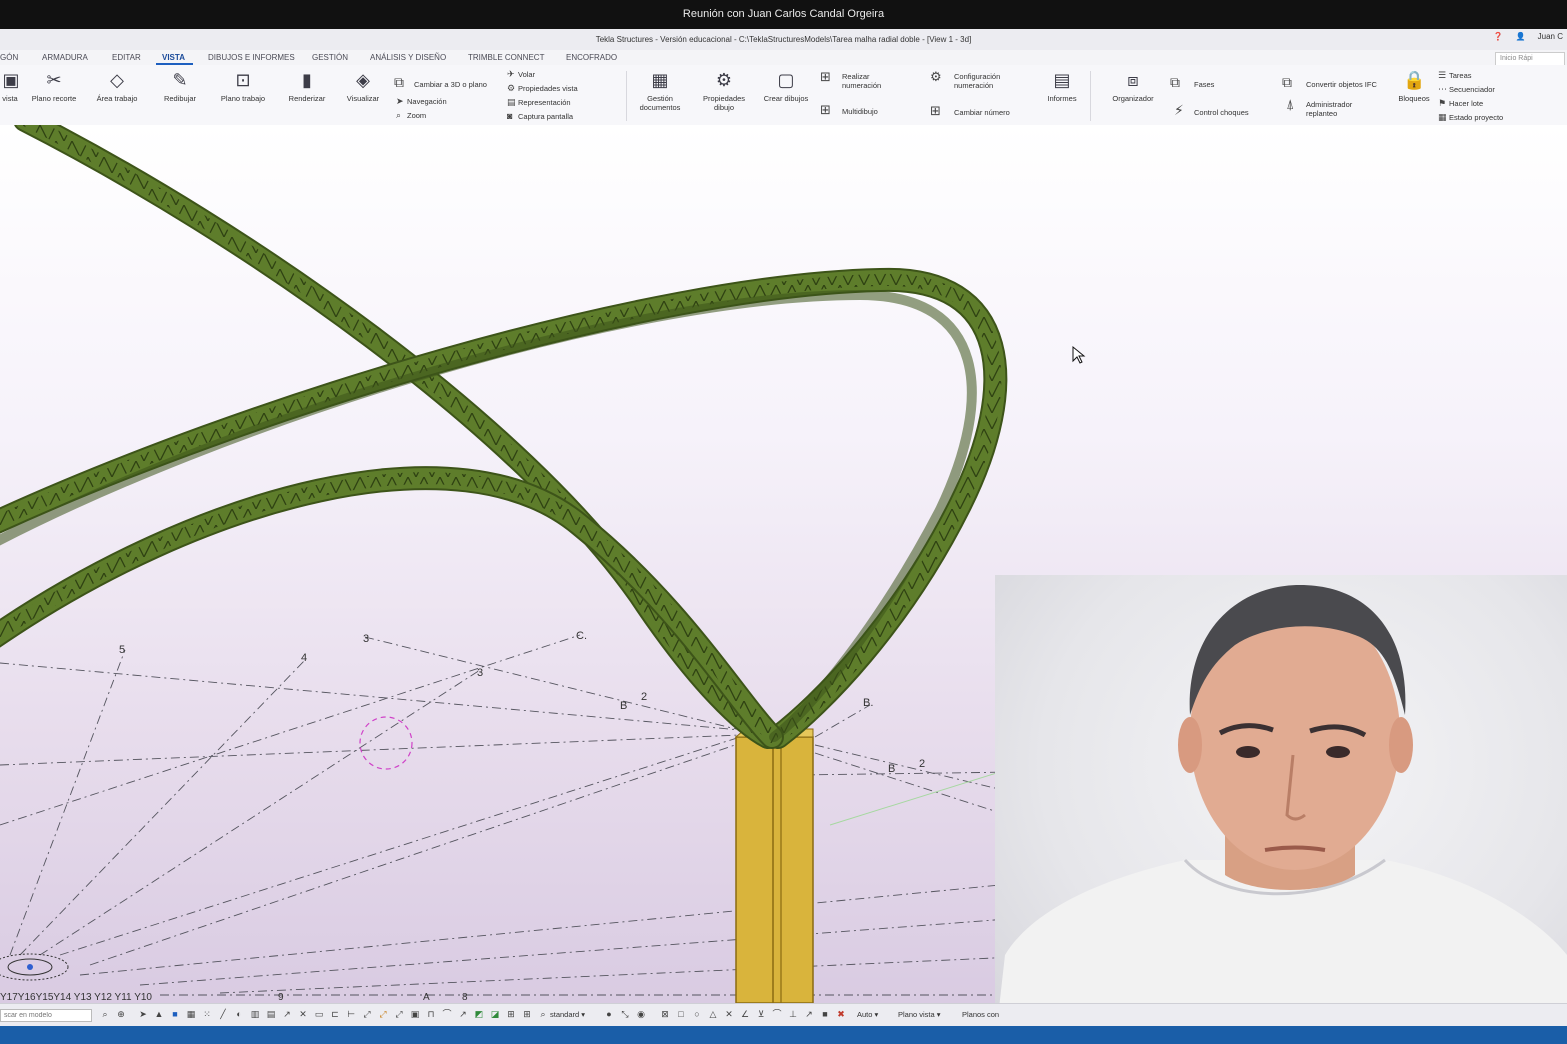 This screenshot has height=1044, width=1567. I want to click on snap-grid-icon: ⊞, so click(511, 1014).